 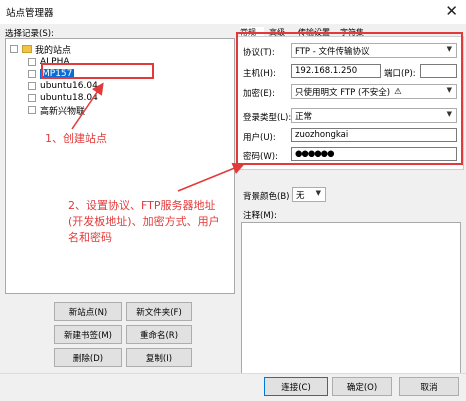 I want to click on annotation-step2-line2: (开发板地址)、加密方式、用户, so click(x=144, y=221).